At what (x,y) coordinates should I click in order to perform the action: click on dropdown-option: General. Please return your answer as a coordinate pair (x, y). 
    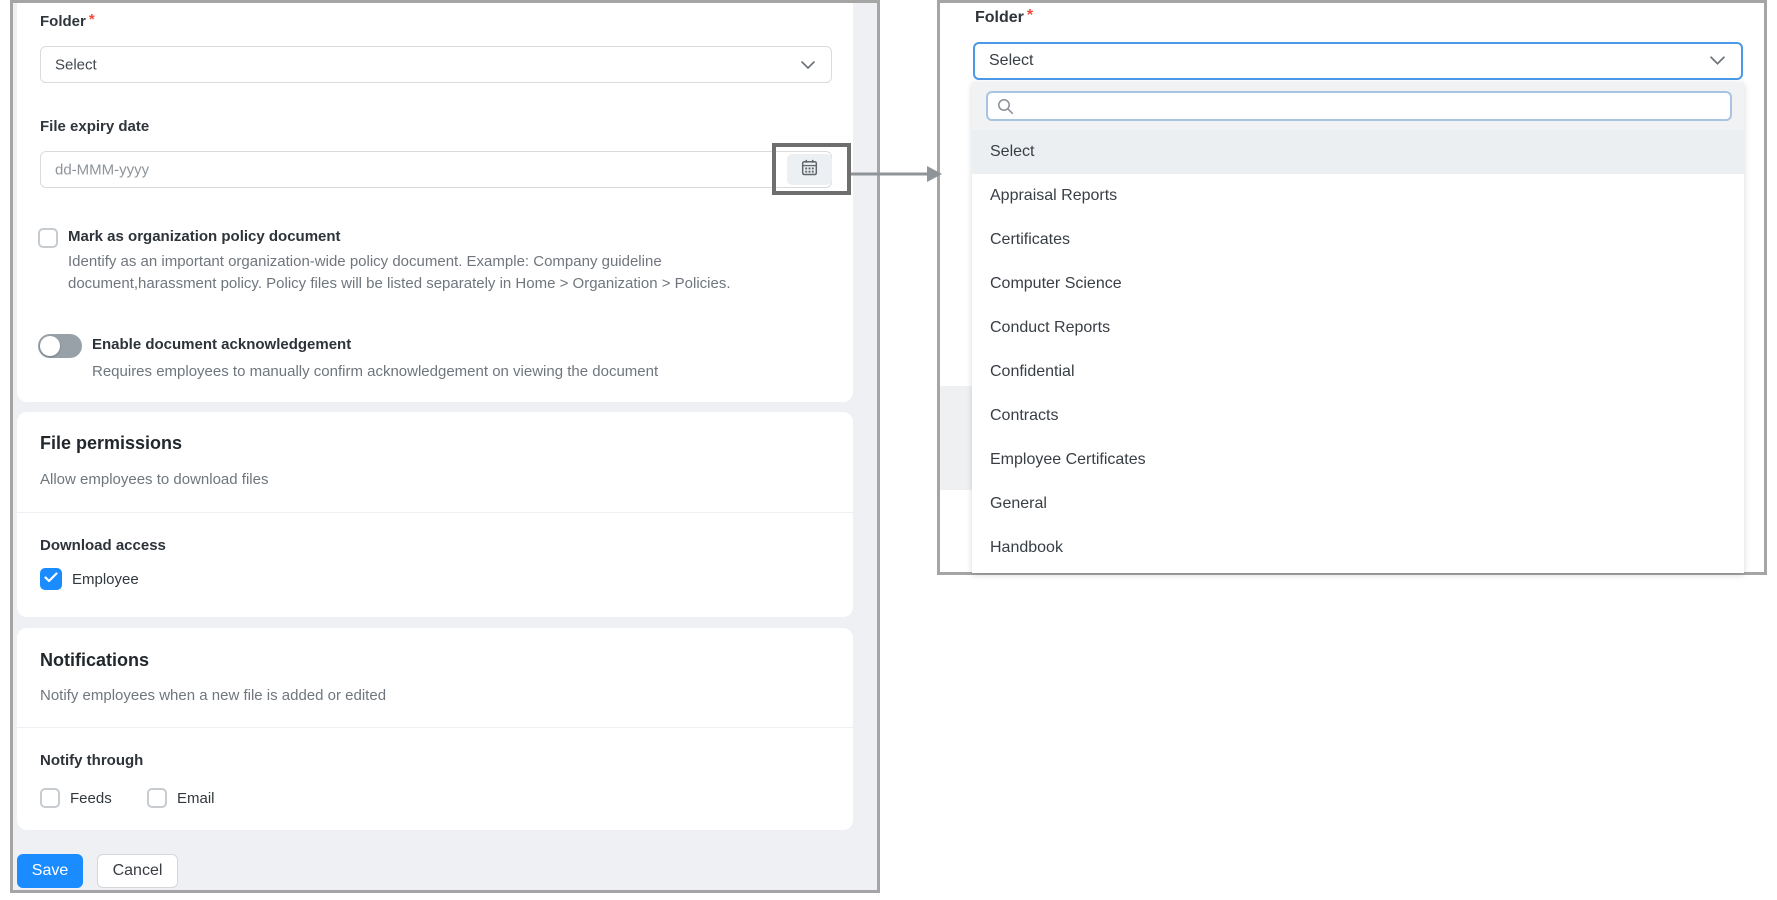
    Looking at the image, I should click on (1358, 504).